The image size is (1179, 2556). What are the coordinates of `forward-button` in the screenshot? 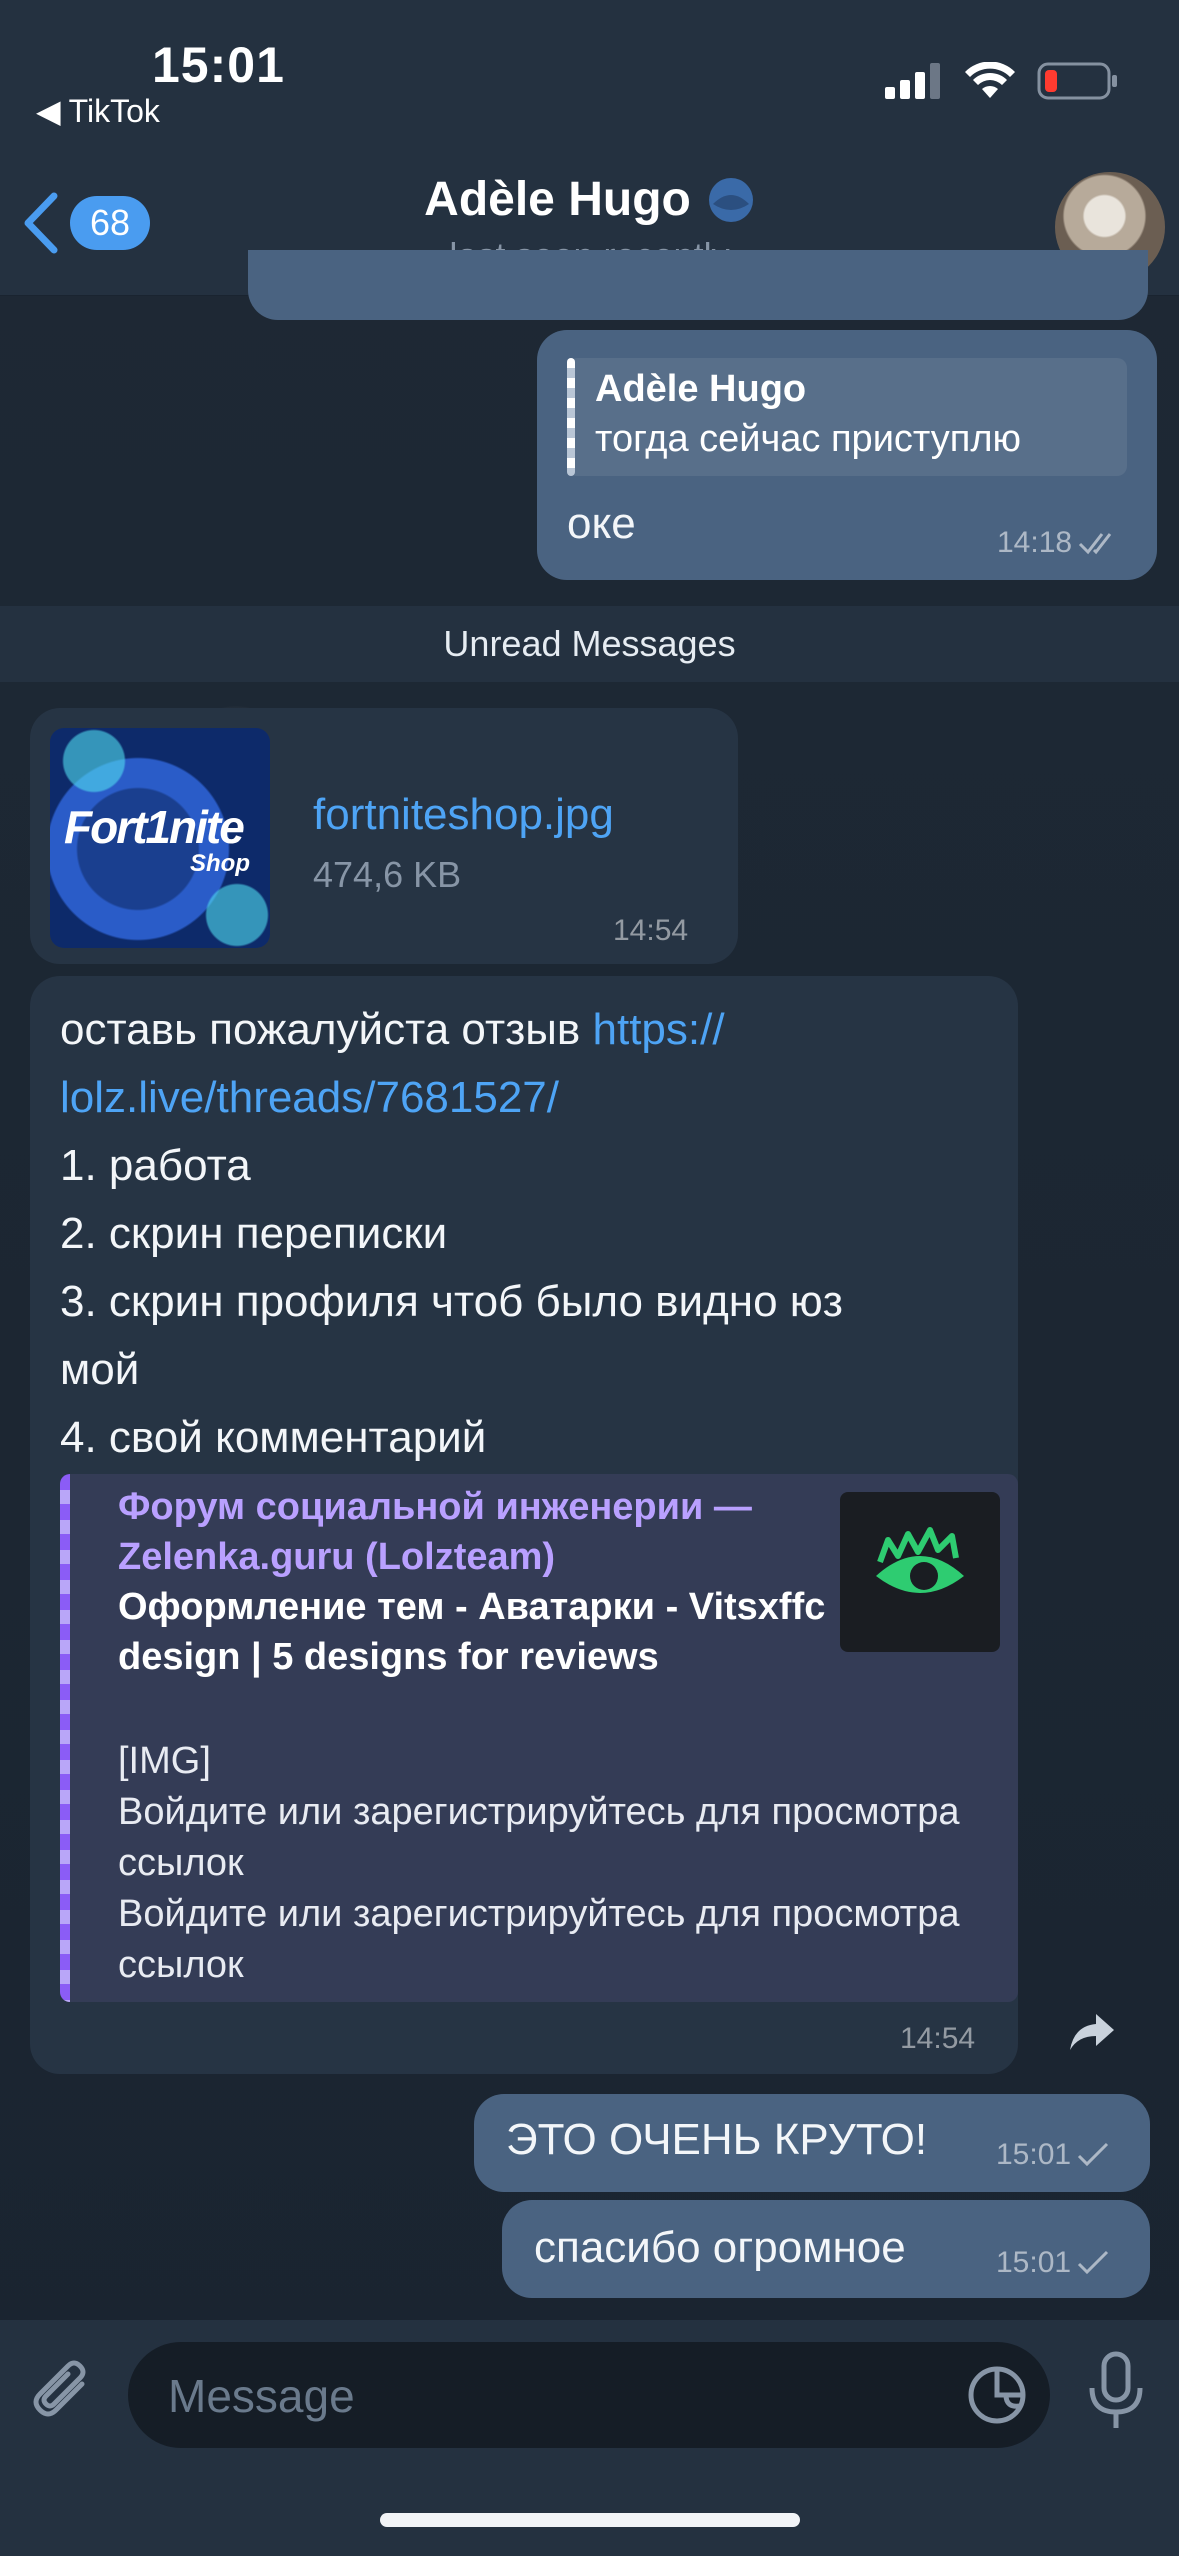 It's located at (1092, 2032).